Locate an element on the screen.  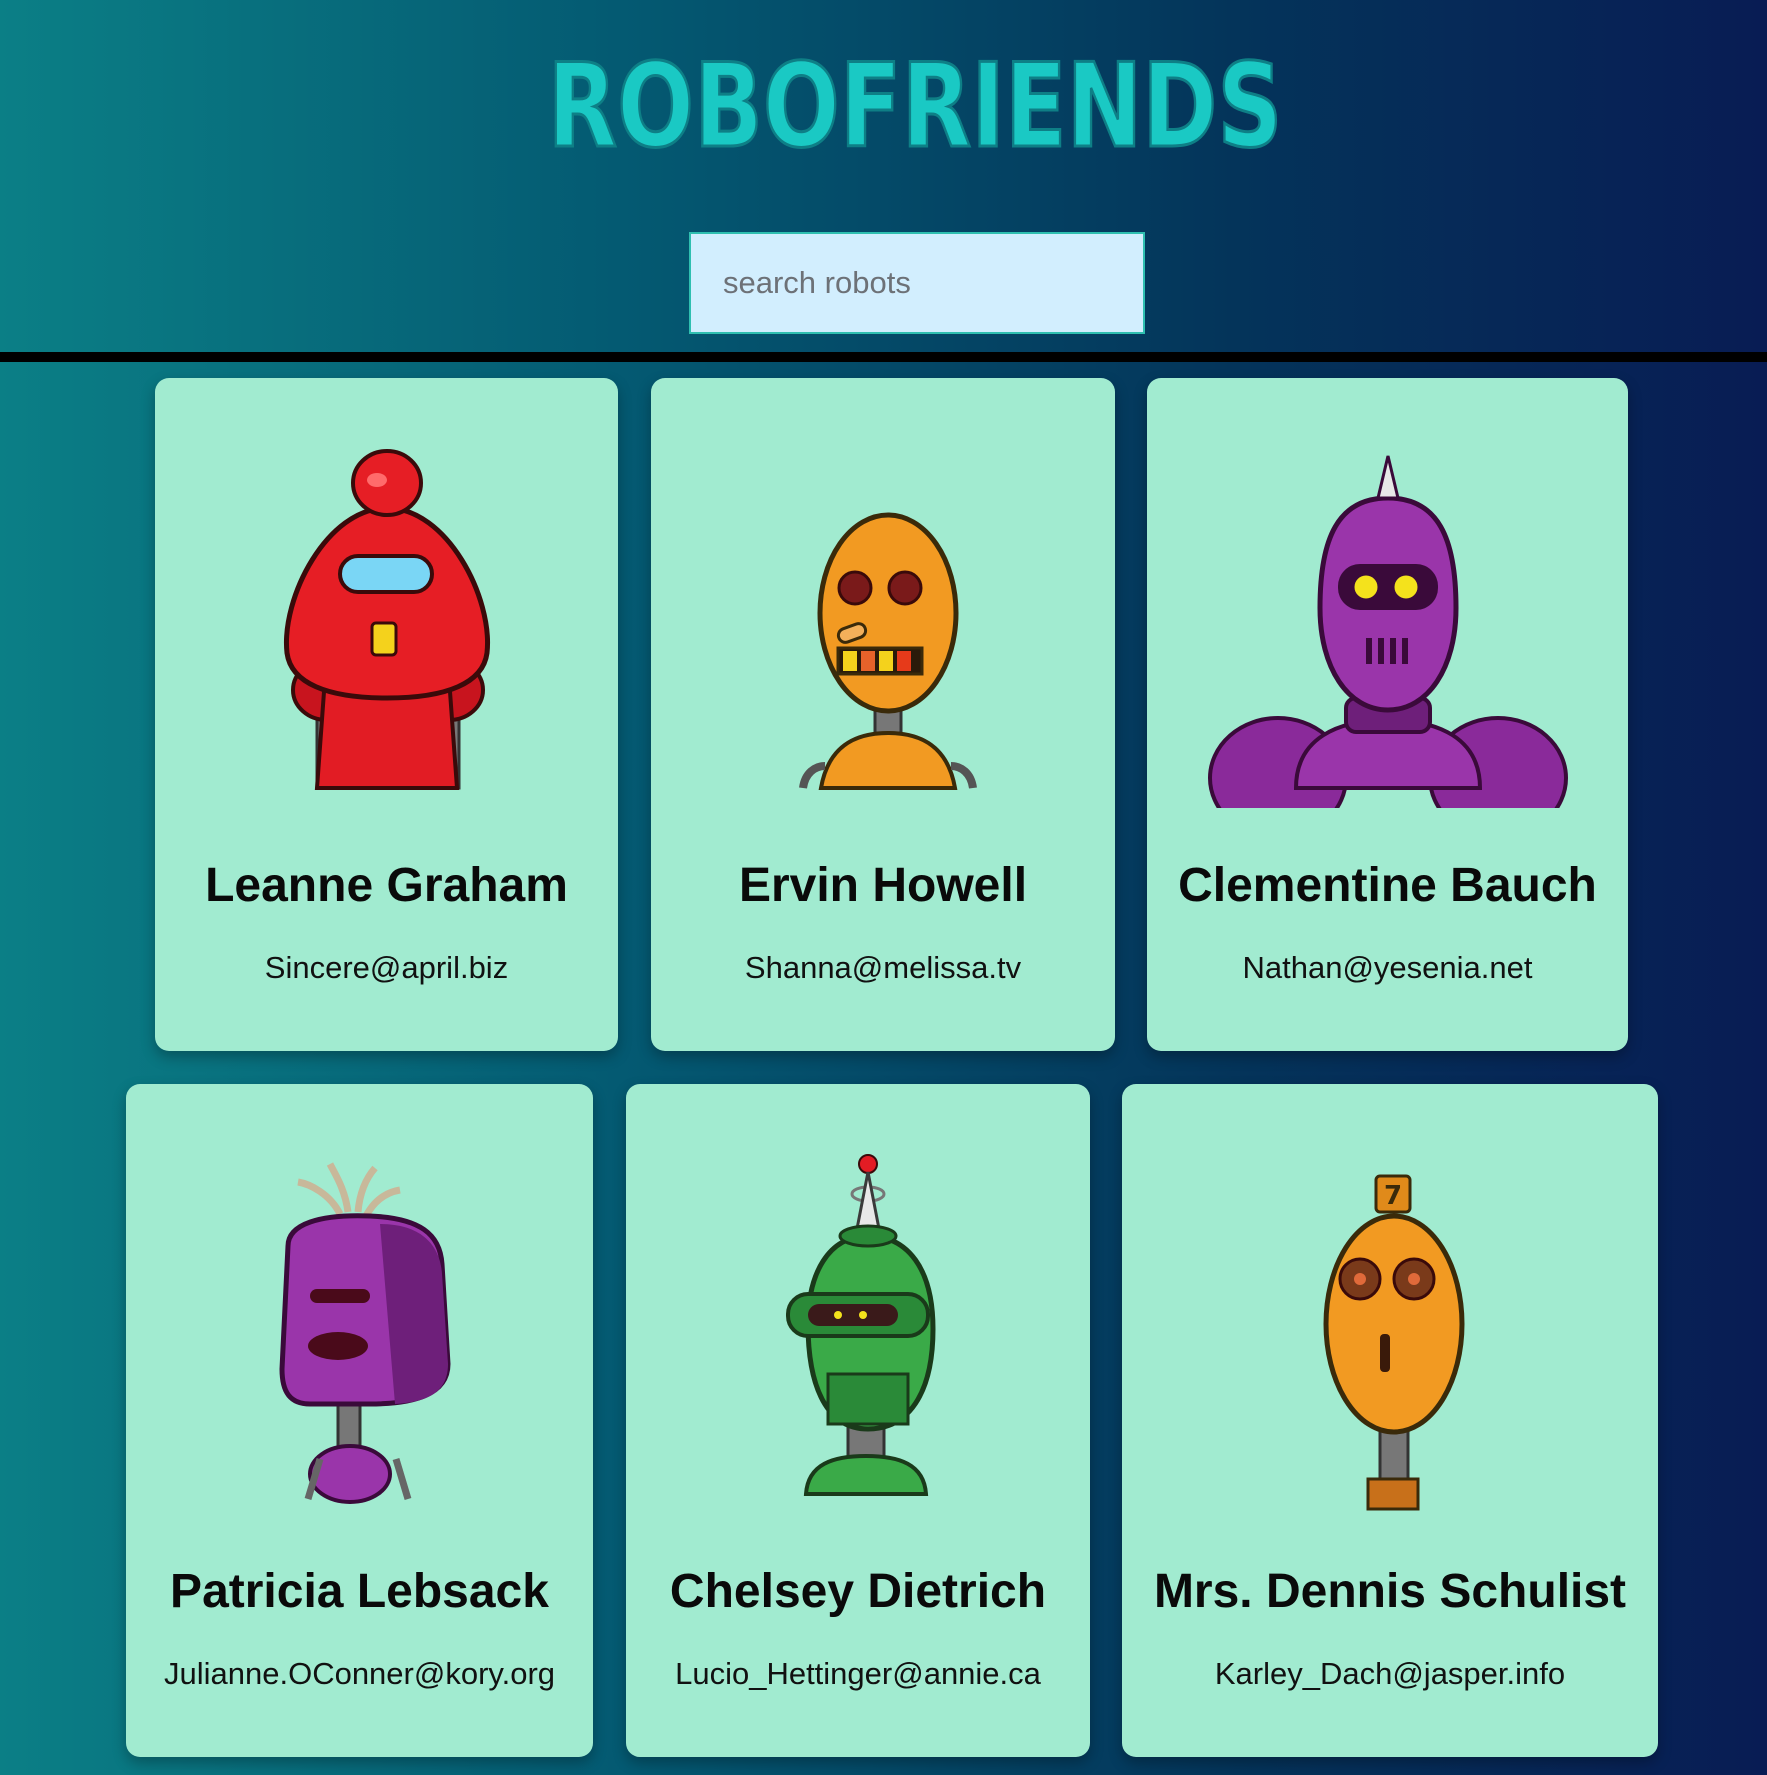
header-divider is located at coordinates (883, 357).